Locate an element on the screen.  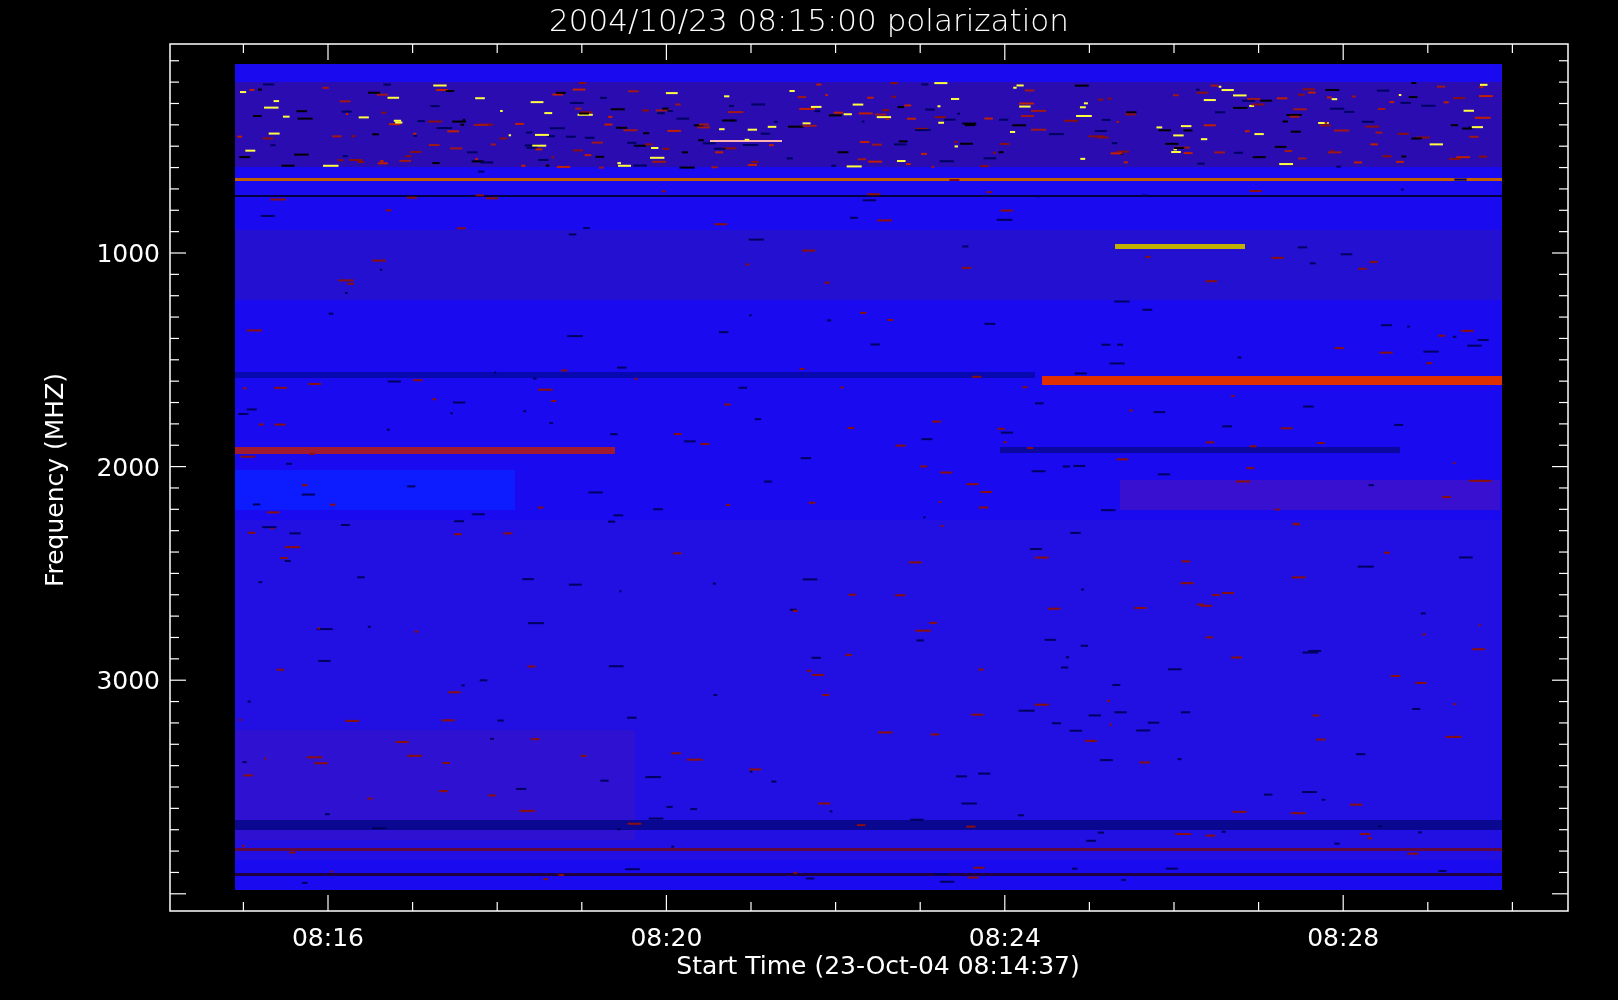
tick-label: 08:28 is located at coordinates (1343, 937).